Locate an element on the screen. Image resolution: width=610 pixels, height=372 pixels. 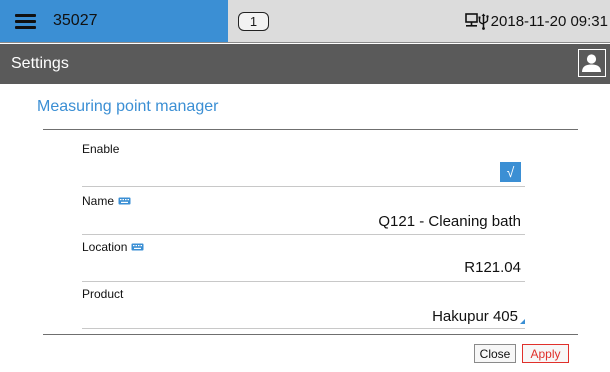
name-label: Name is located at coordinates (106, 201).